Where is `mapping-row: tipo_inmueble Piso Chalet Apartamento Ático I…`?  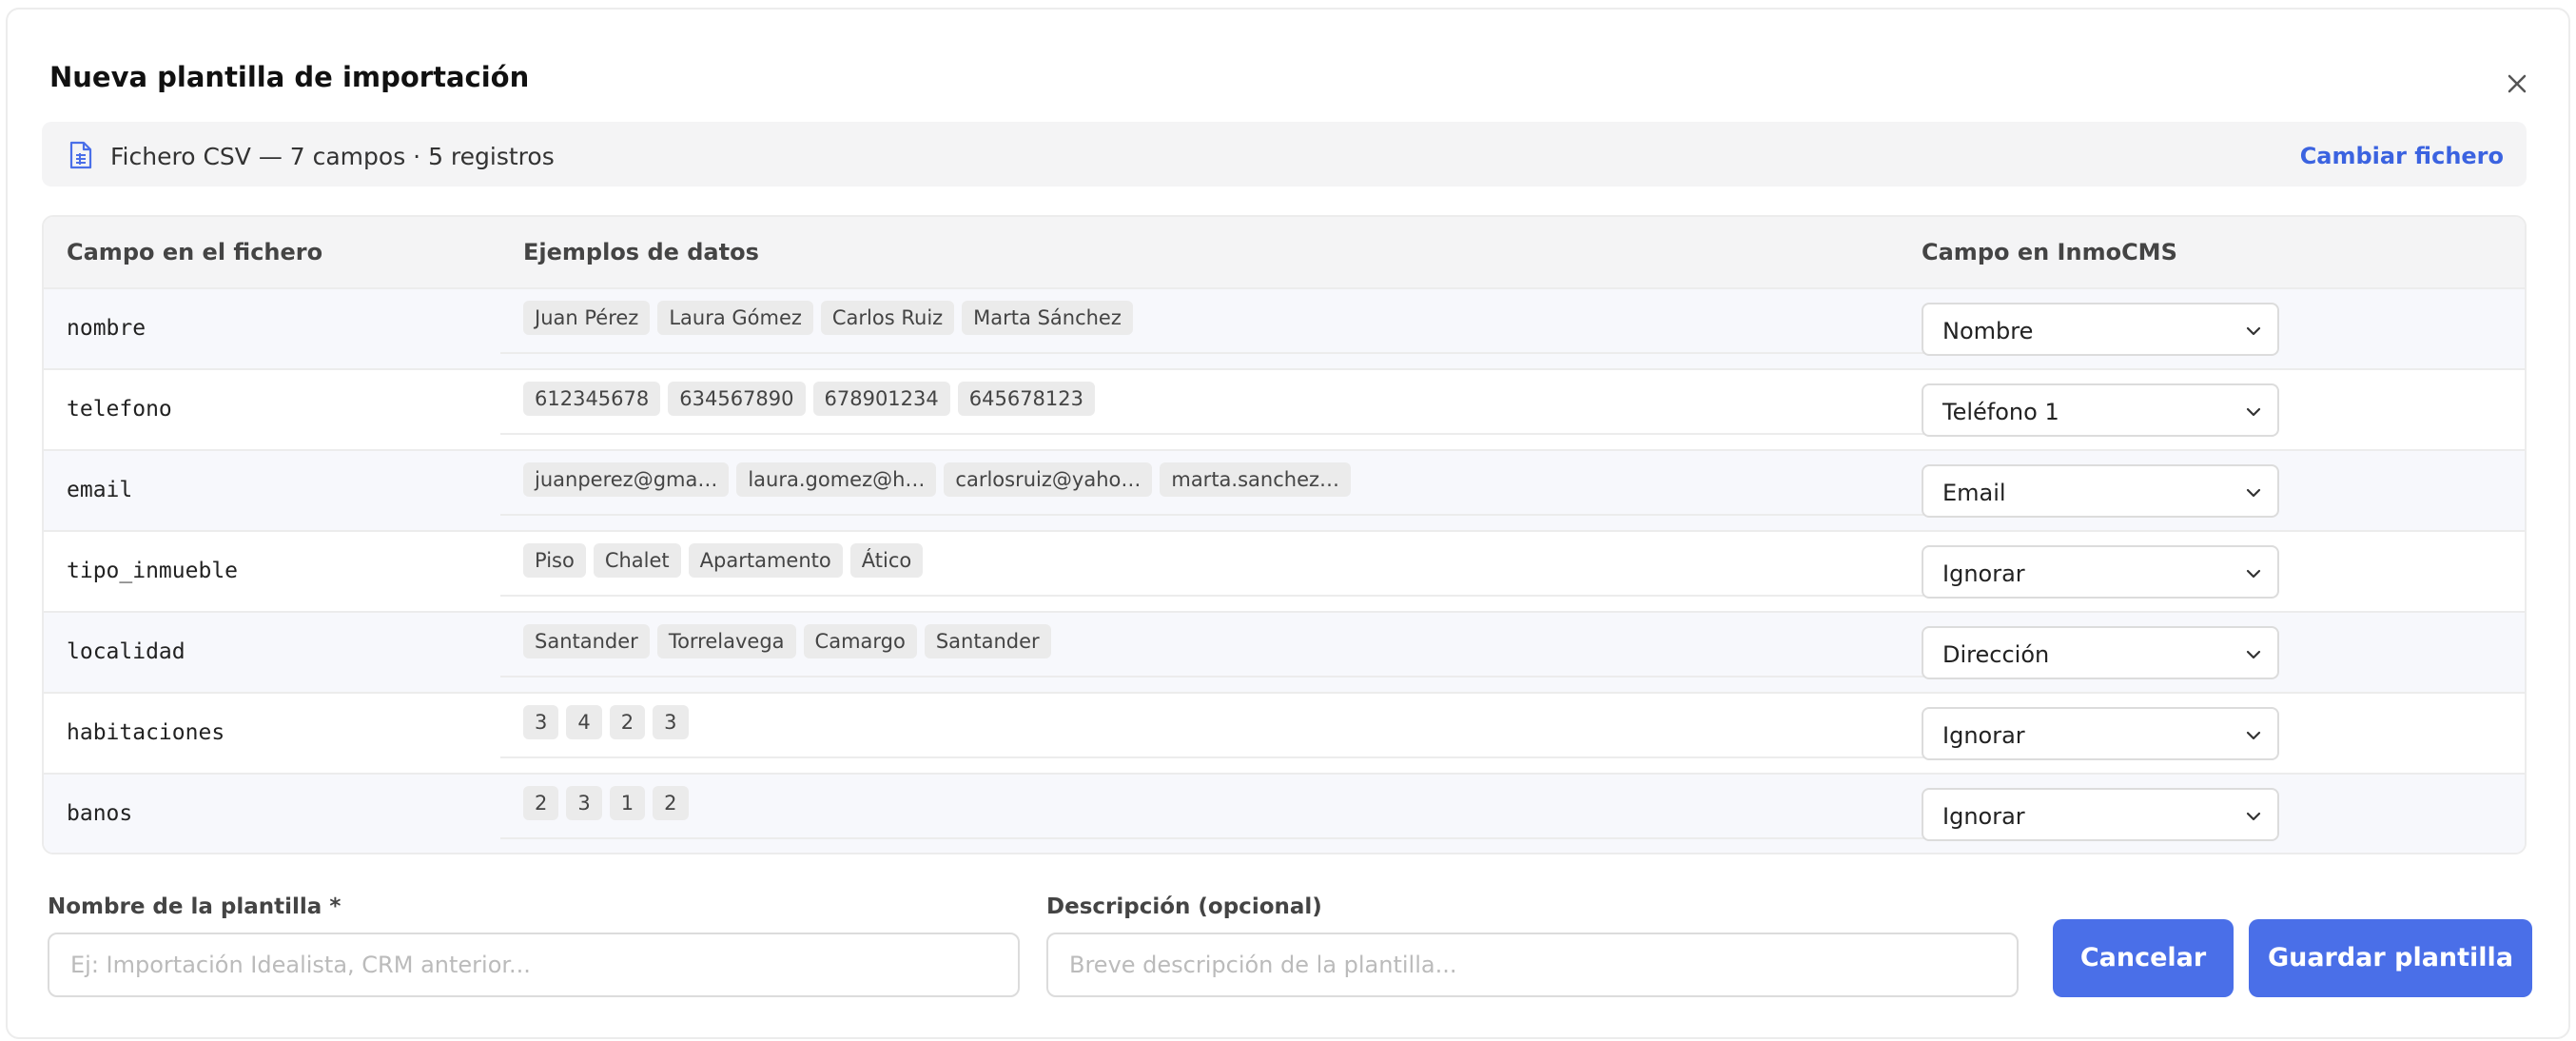 mapping-row: tipo_inmueble Piso Chalet Apartamento Ático I… is located at coordinates (1285, 570).